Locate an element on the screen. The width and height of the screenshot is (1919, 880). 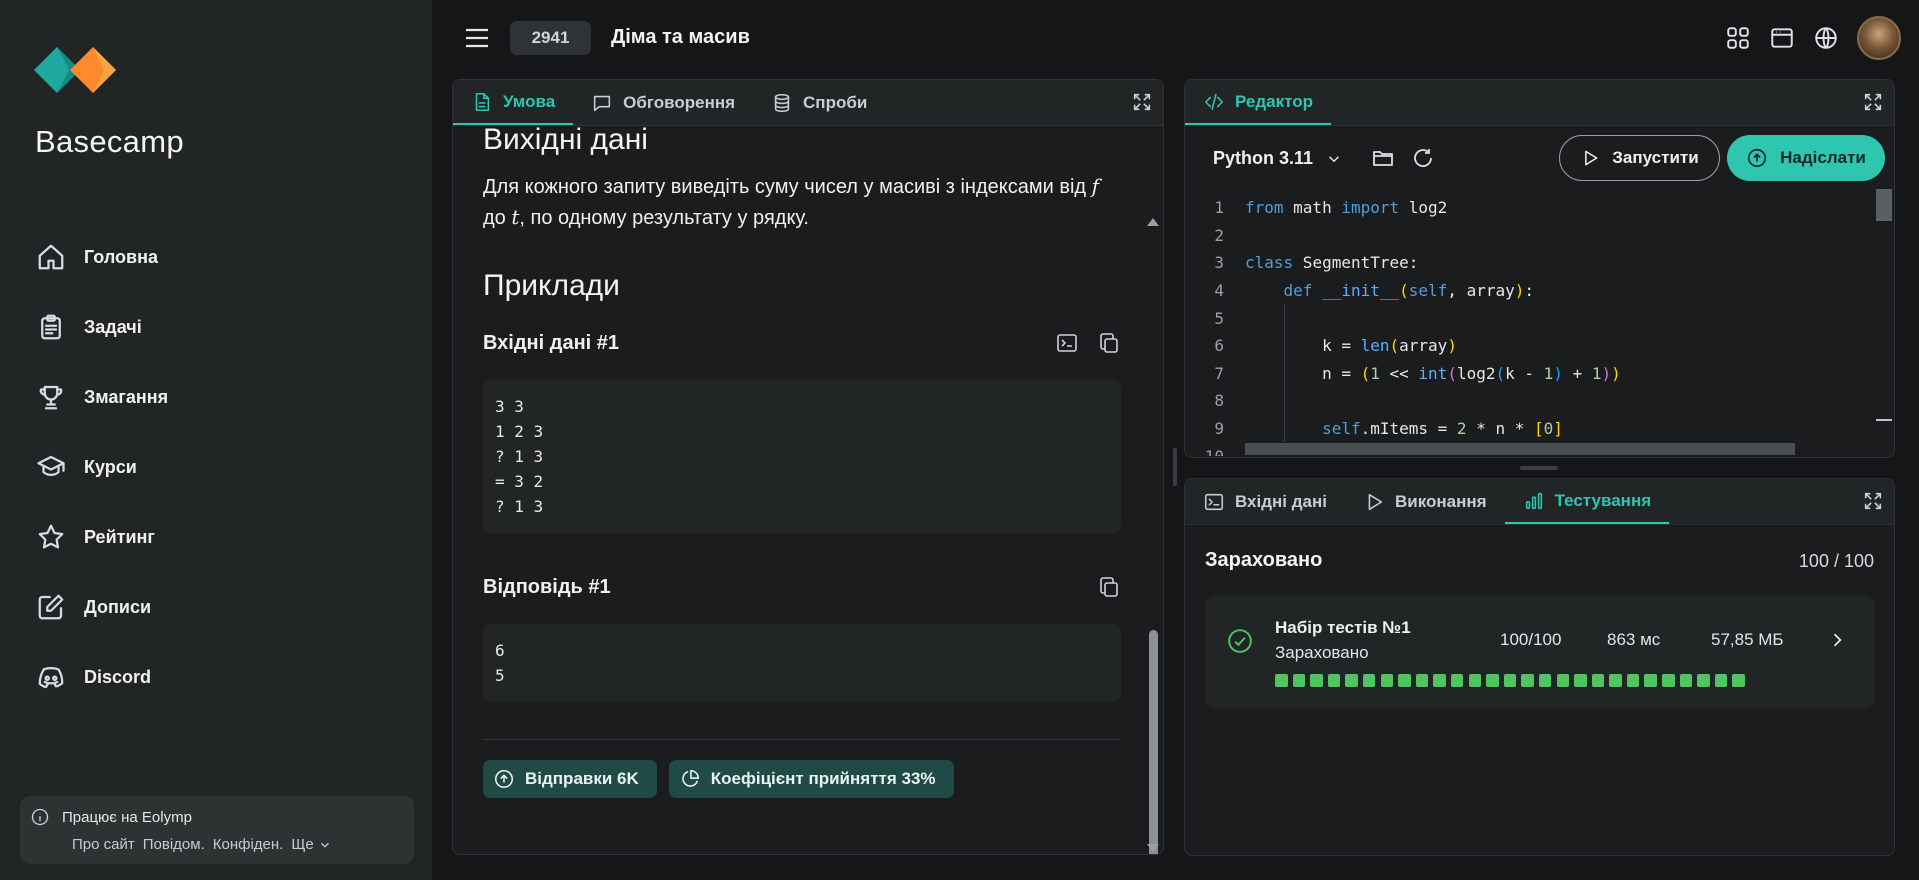
scroll-up-arrow is located at coordinates (1153, 222).